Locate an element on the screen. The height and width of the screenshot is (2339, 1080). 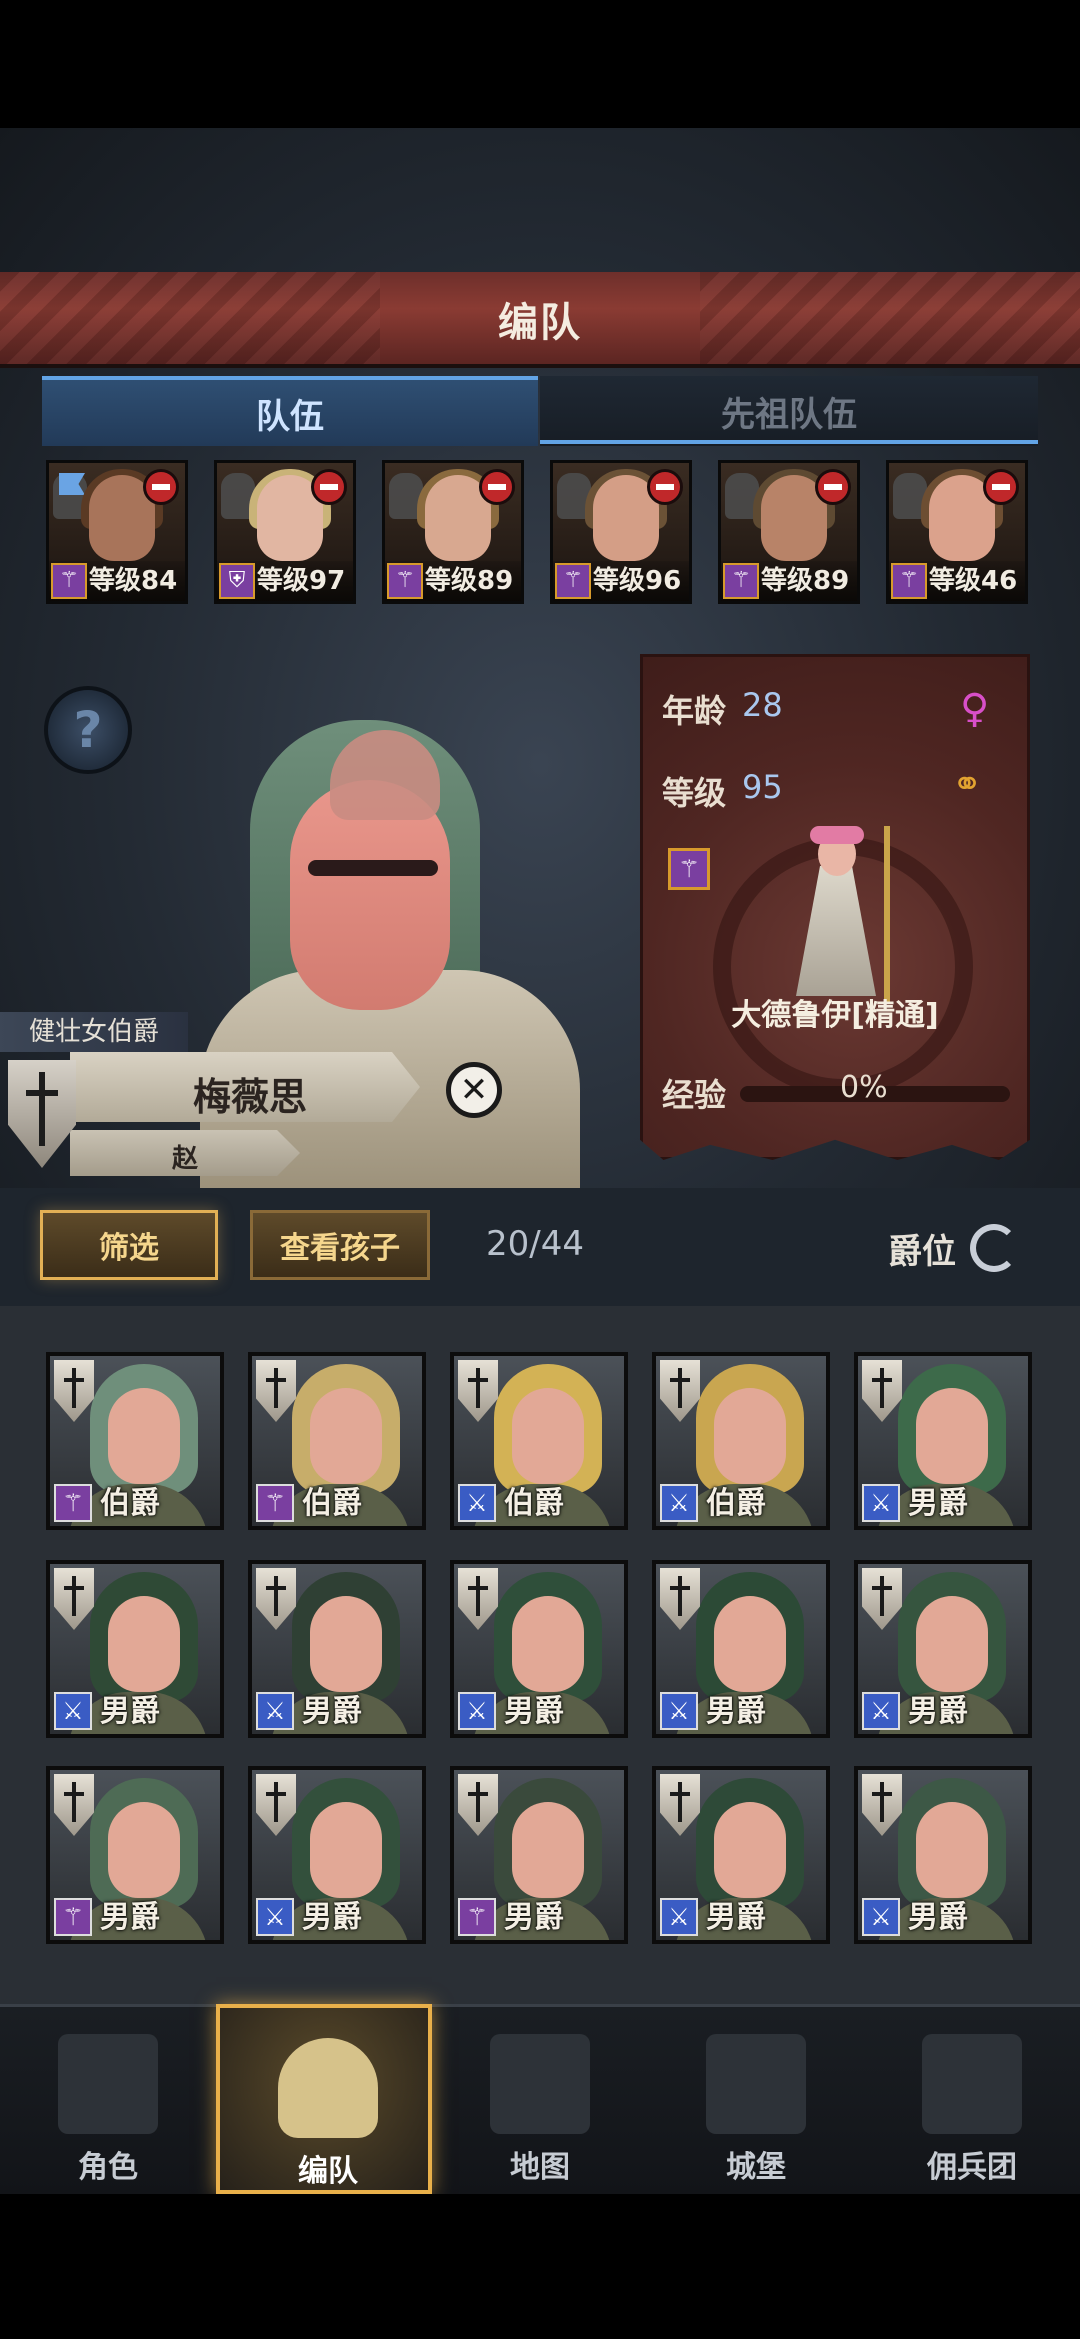
exp-label: 经验 is located at coordinates (694, 1095).